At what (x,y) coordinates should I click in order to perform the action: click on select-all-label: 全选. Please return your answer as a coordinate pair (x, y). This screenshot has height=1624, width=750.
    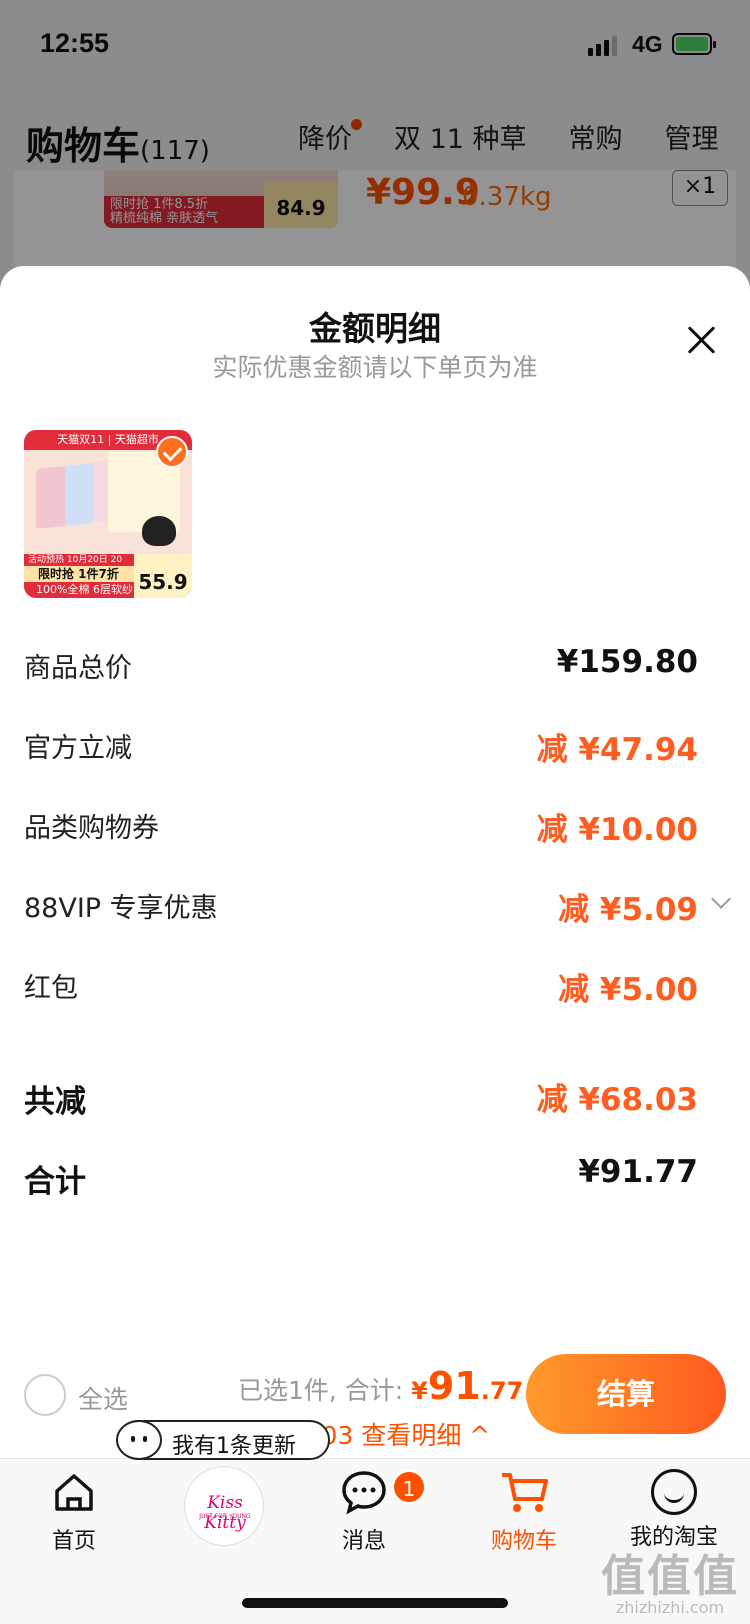
    Looking at the image, I should click on (103, 1398).